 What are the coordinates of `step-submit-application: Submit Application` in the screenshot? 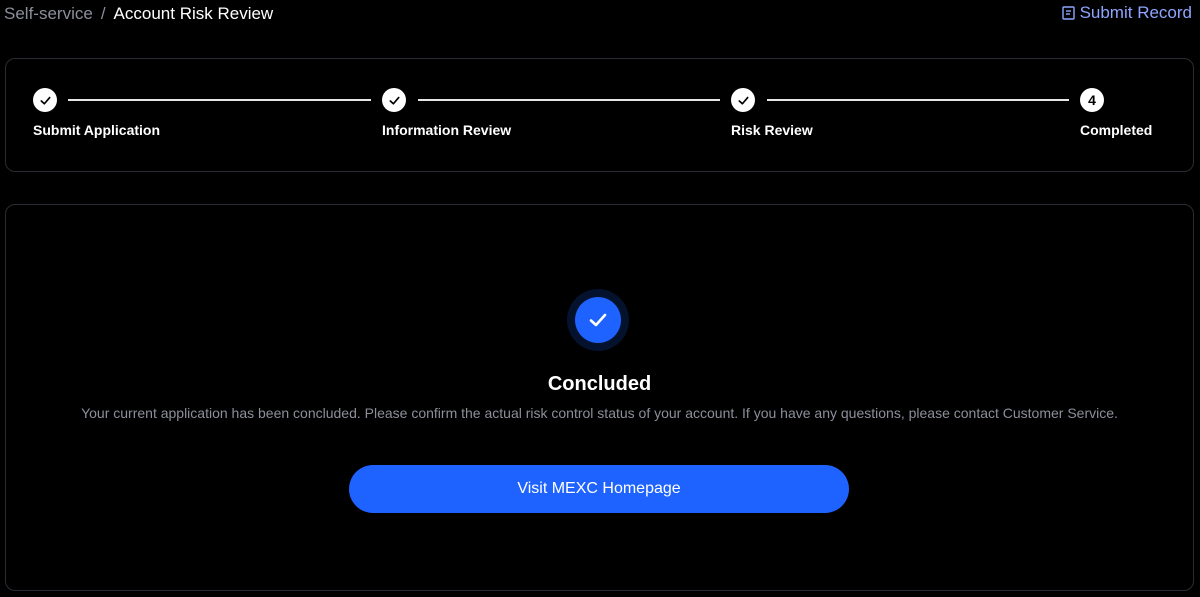 It's located at (96, 113).